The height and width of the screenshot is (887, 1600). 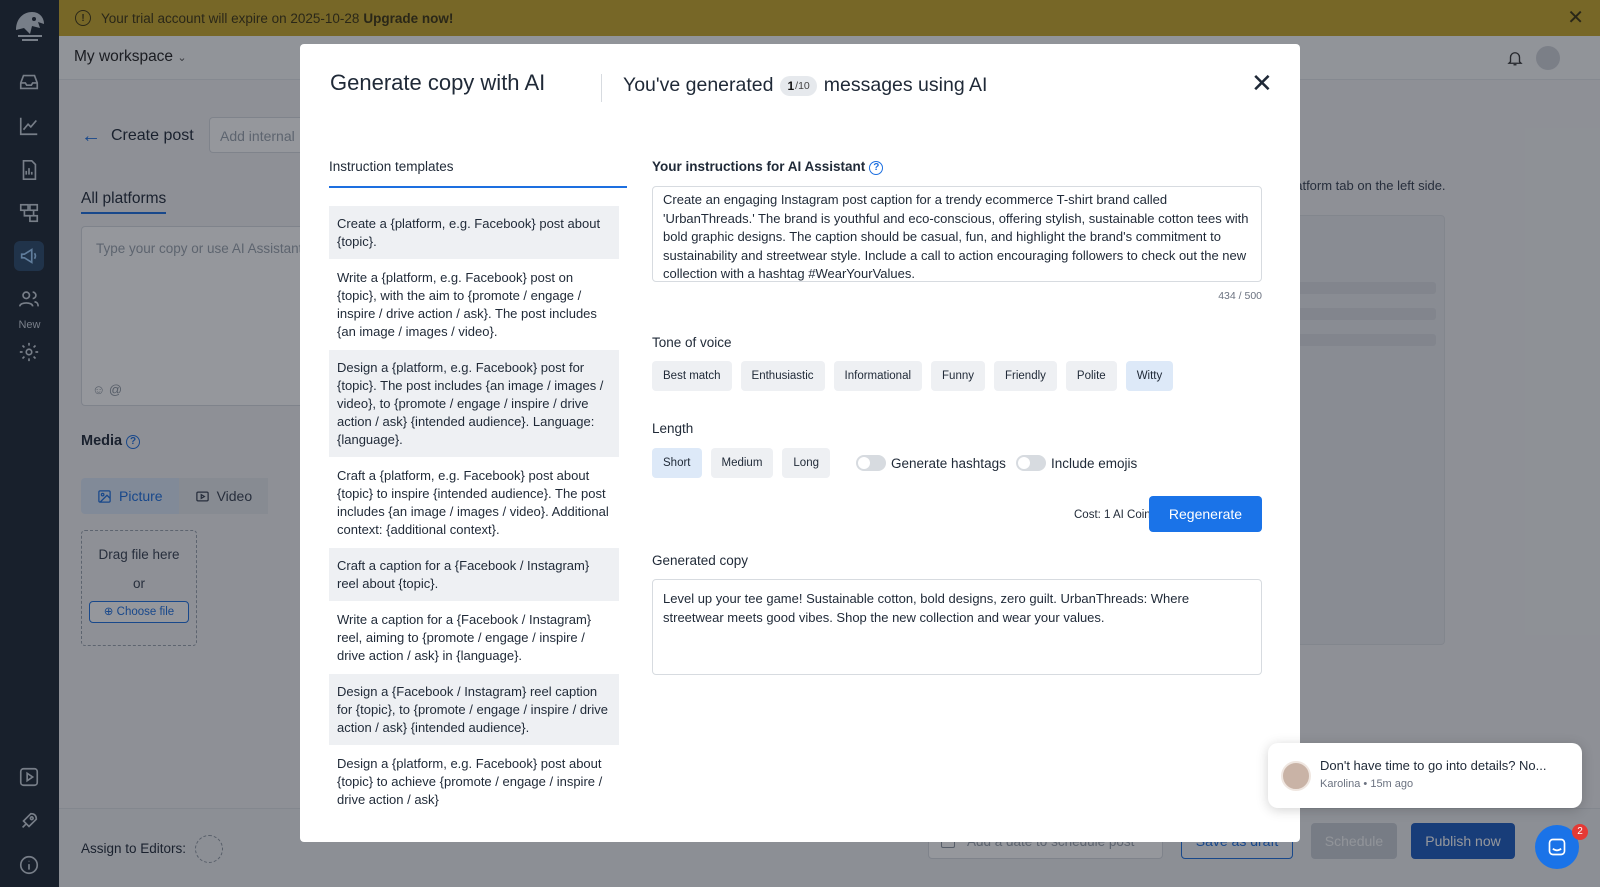 I want to click on tone-chip: Informational, so click(x=878, y=376).